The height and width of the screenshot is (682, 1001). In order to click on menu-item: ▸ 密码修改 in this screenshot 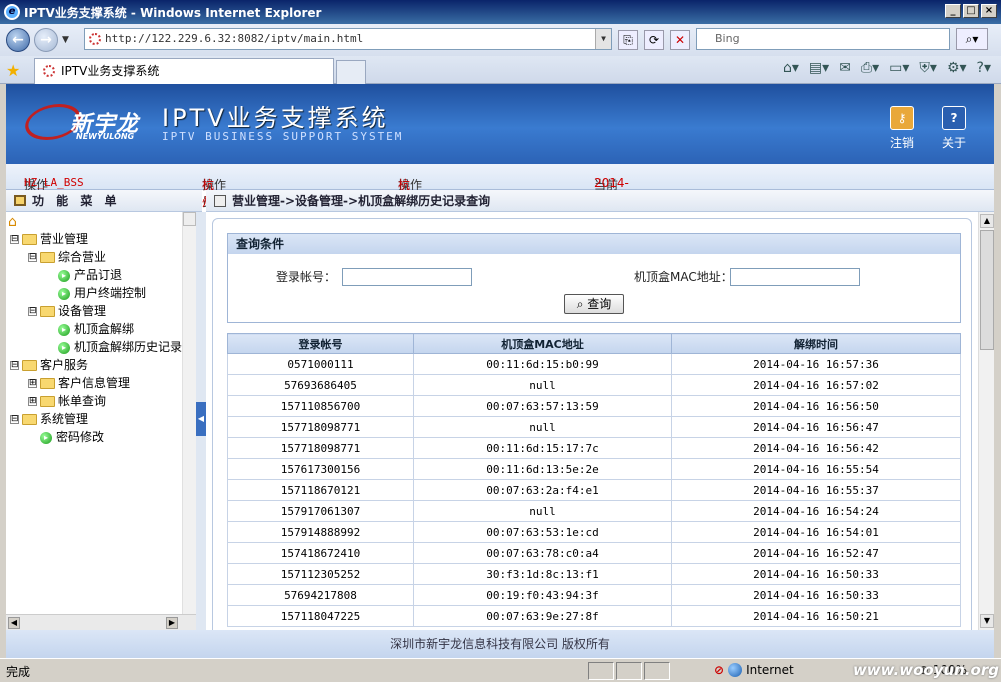, I will do `click(66, 437)`.